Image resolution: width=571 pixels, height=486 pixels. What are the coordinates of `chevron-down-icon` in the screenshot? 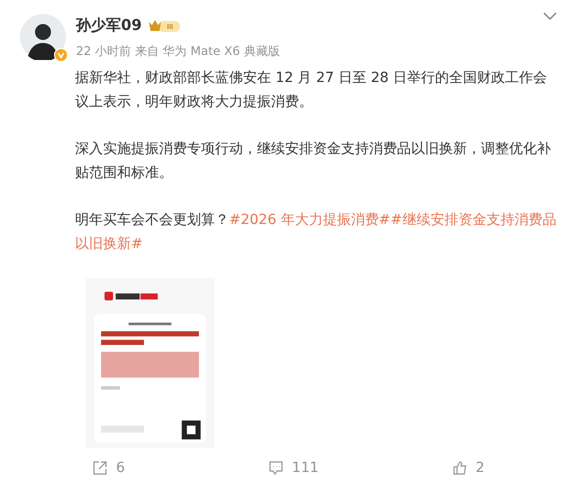 It's located at (550, 16).